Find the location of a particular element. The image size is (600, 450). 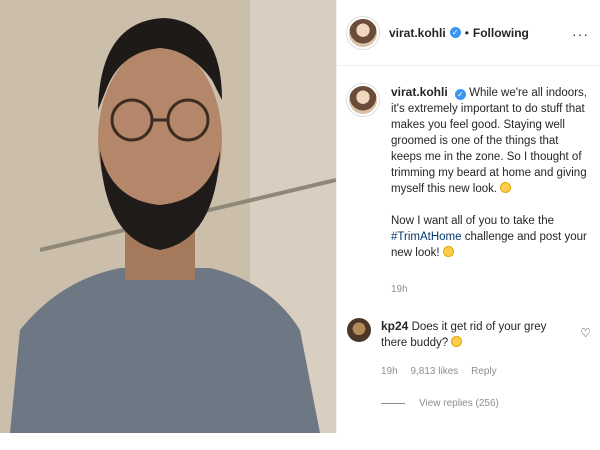

hashtag-link: #TrimAtHome is located at coordinates (426, 237).